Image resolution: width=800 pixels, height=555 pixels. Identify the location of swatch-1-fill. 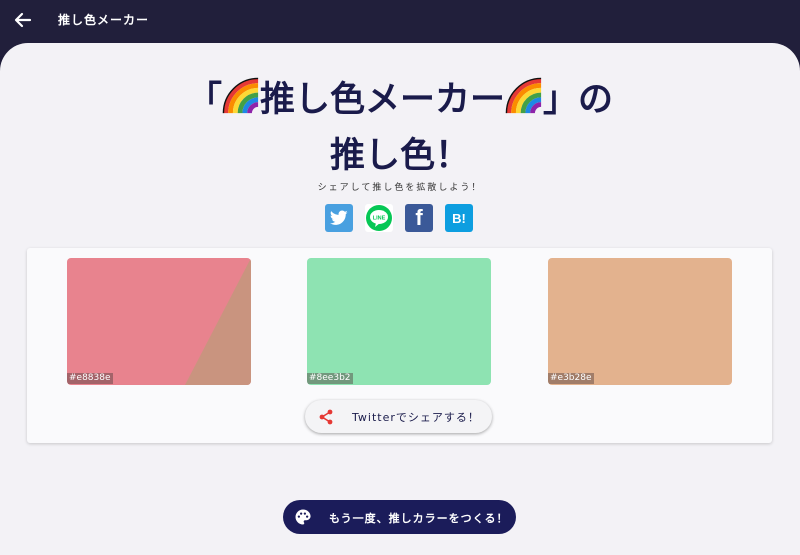
(159, 321).